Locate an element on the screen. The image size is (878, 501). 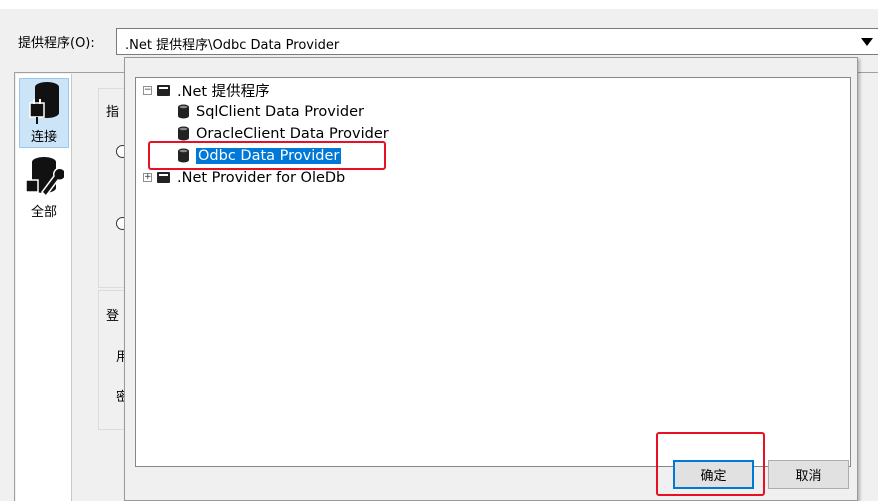
combobox-dropdown-arrow-icon is located at coordinates (866, 41).